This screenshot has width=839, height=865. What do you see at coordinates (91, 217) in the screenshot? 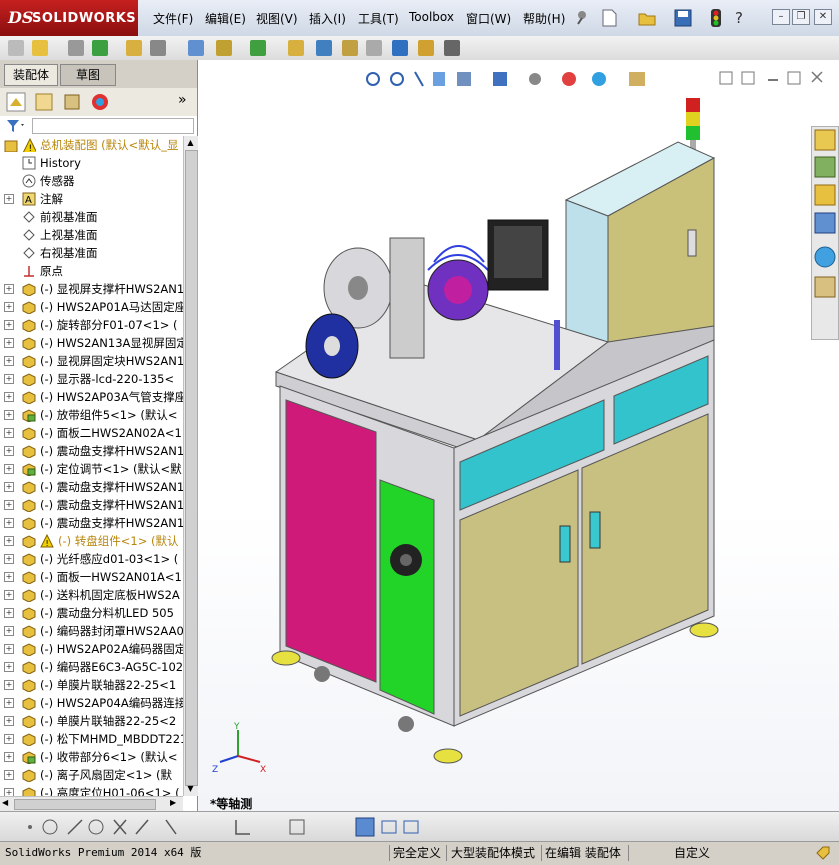
I see `tree-item: 前视基准面` at bounding box center [91, 217].